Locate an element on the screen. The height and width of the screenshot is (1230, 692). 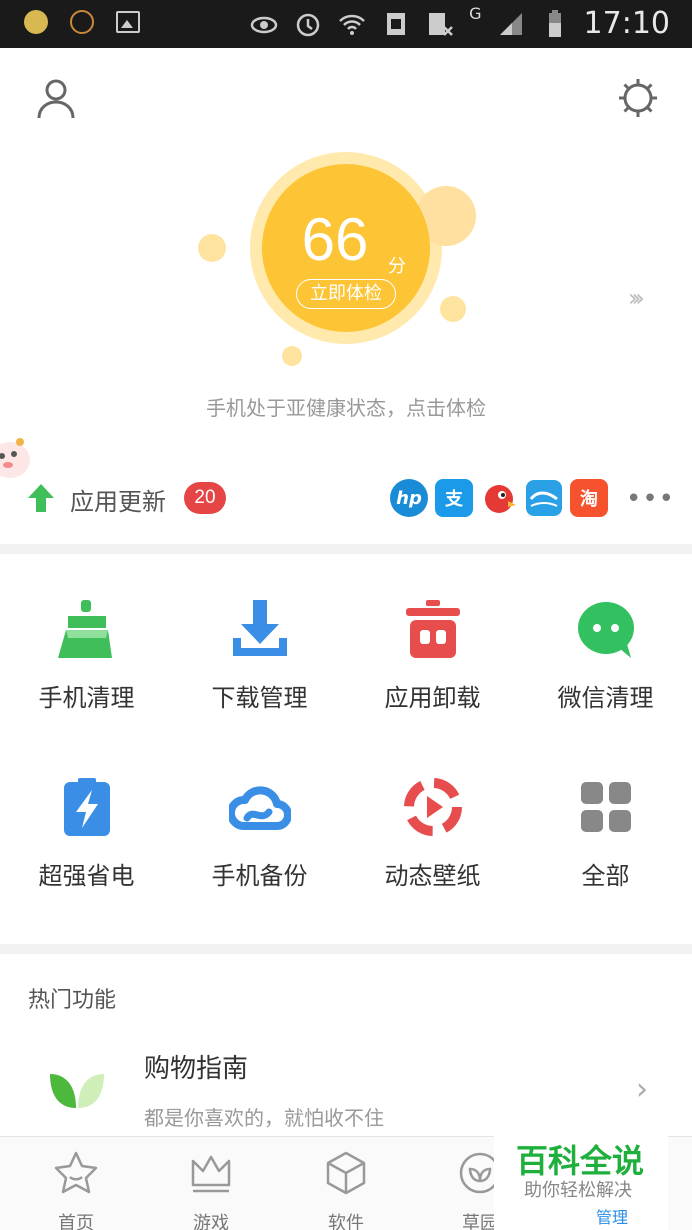
home-star-icon is located at coordinates (76, 1172).